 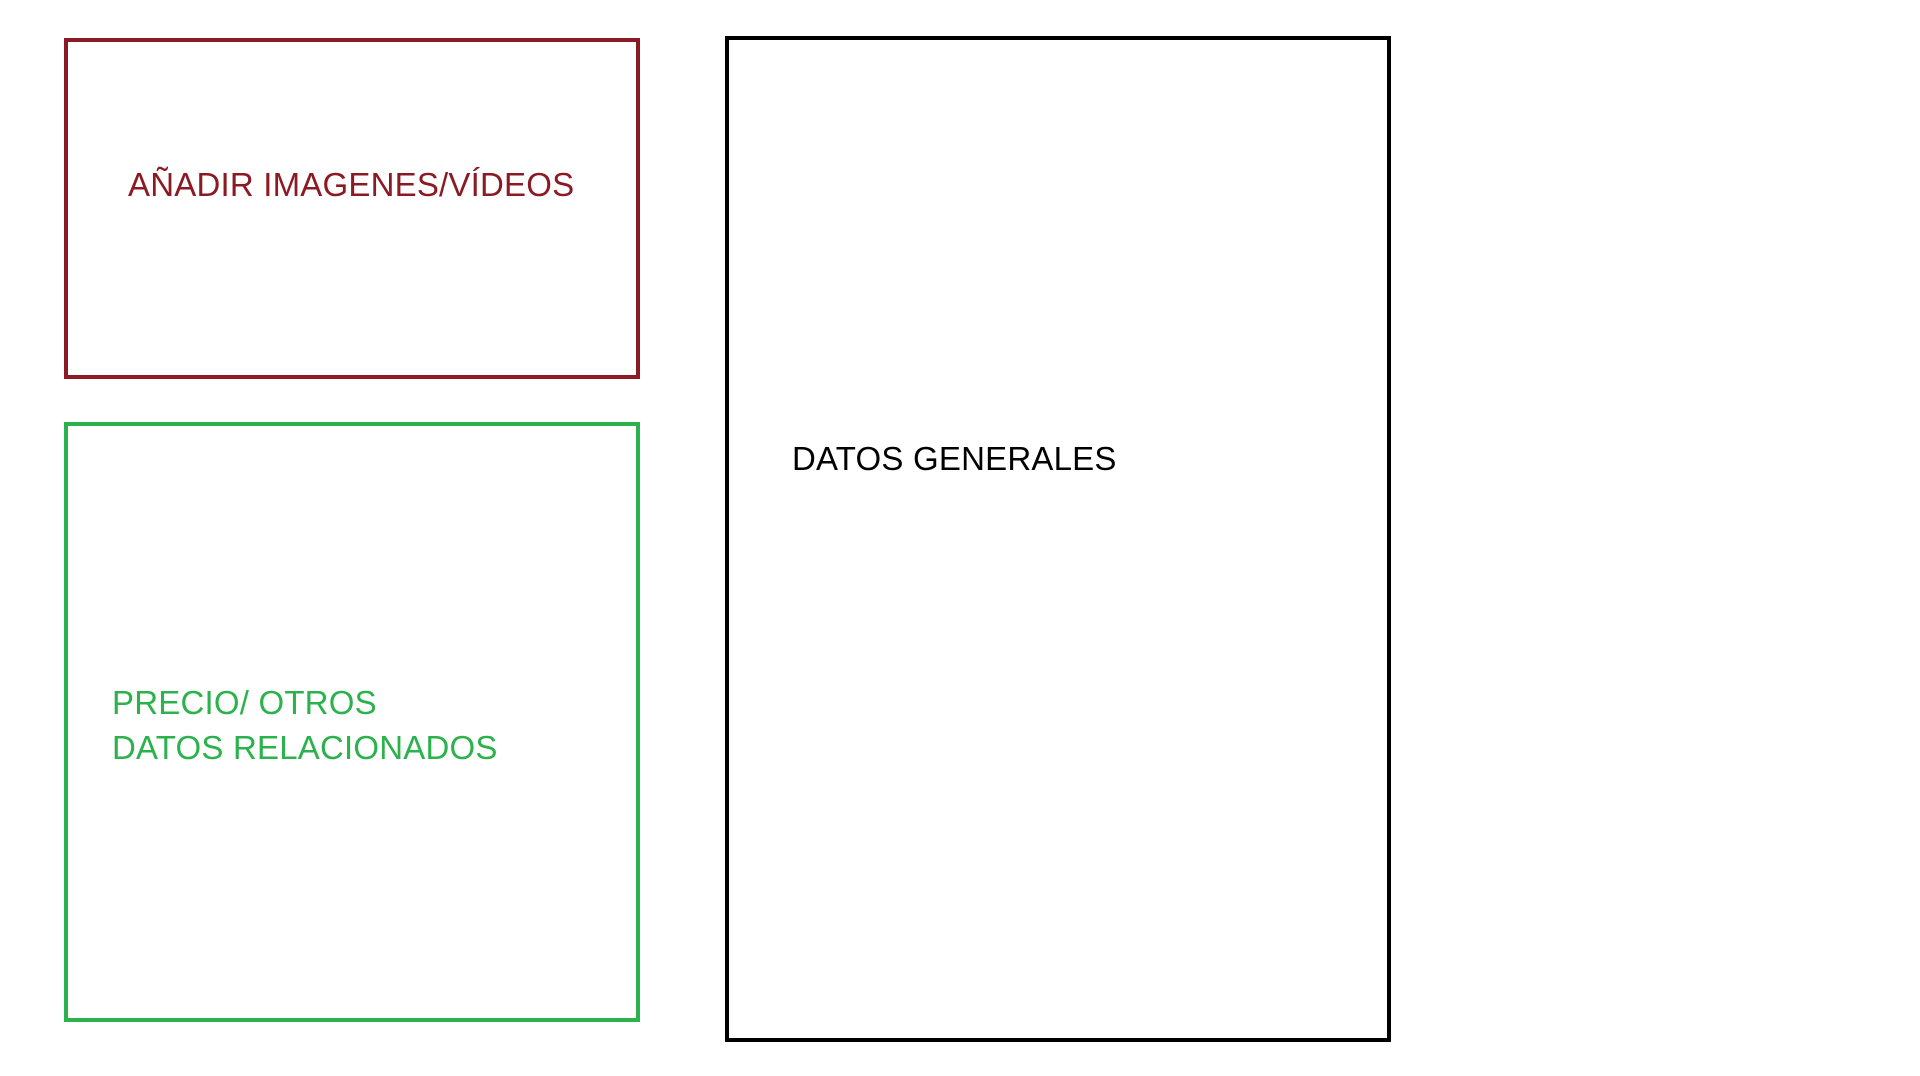 What do you see at coordinates (351, 184) in the screenshot?
I see `media-upload-label: AÑADIR IMAGENES/VÍDEOS` at bounding box center [351, 184].